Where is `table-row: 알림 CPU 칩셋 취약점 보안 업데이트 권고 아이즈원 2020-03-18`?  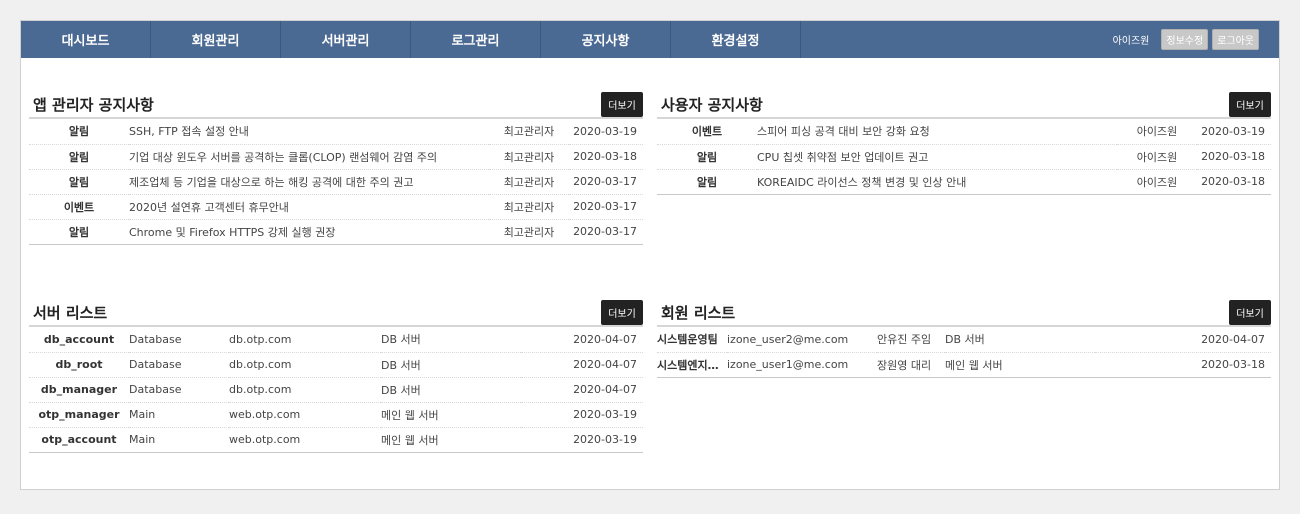 table-row: 알림 CPU 칩셋 취약점 보안 업데이트 권고 아이즈원 2020-03-18 is located at coordinates (964, 157).